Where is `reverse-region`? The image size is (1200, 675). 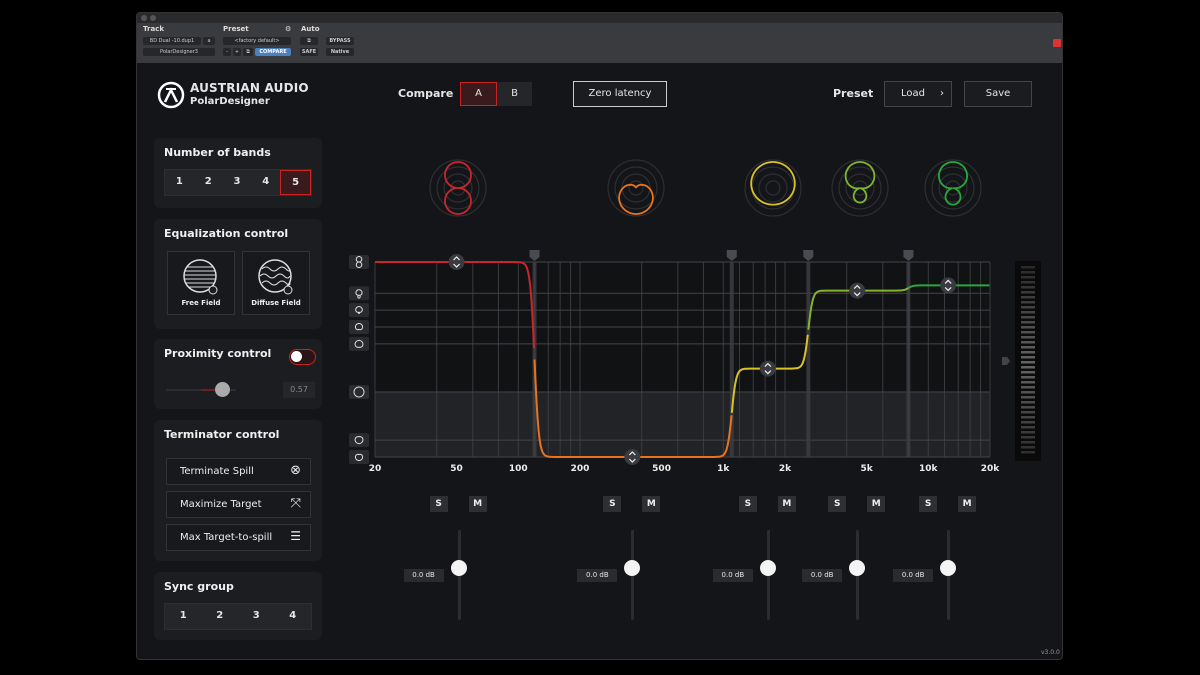 reverse-region is located at coordinates (682, 424).